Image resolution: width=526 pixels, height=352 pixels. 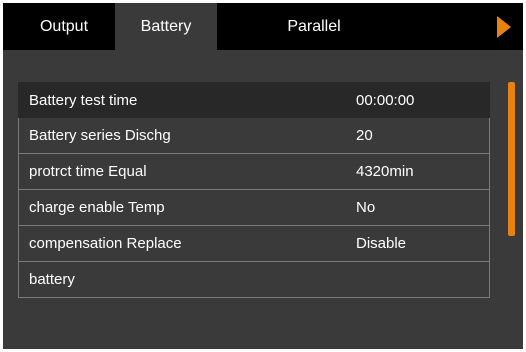 What do you see at coordinates (254, 136) in the screenshot?
I see `setting-row-battery-series-dischg: Battery series Dischg 20` at bounding box center [254, 136].